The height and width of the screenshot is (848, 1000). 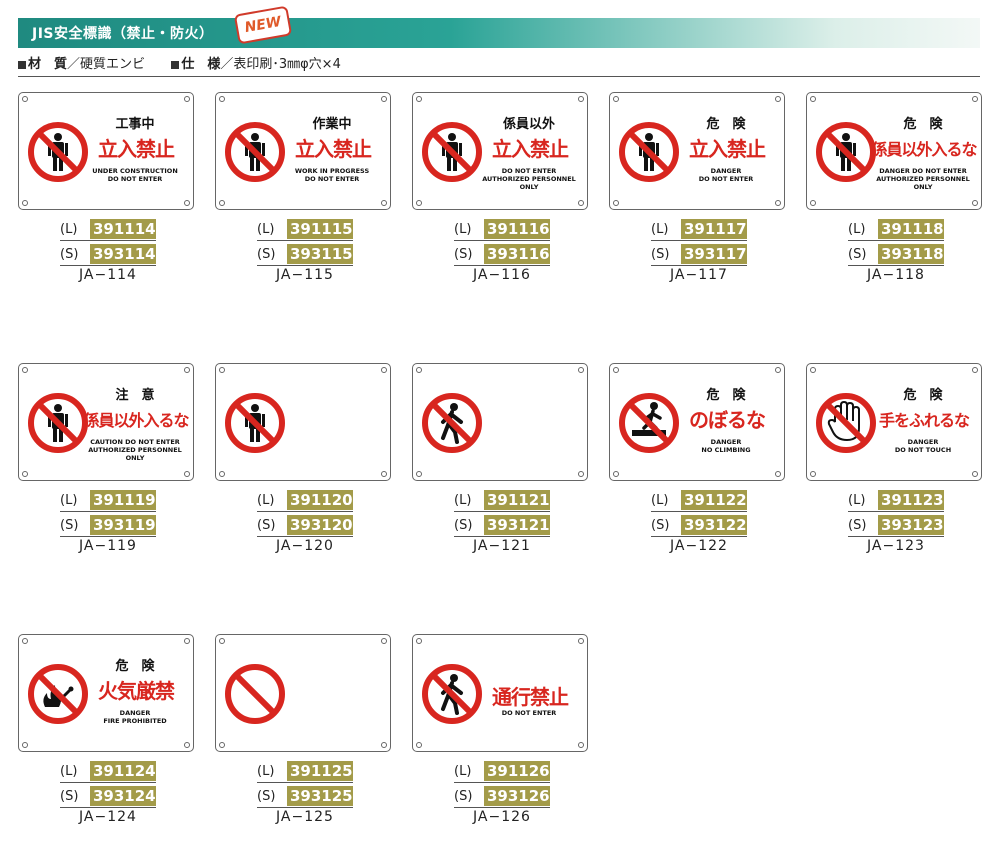 I want to click on product-code: 391118, so click(x=911, y=229).